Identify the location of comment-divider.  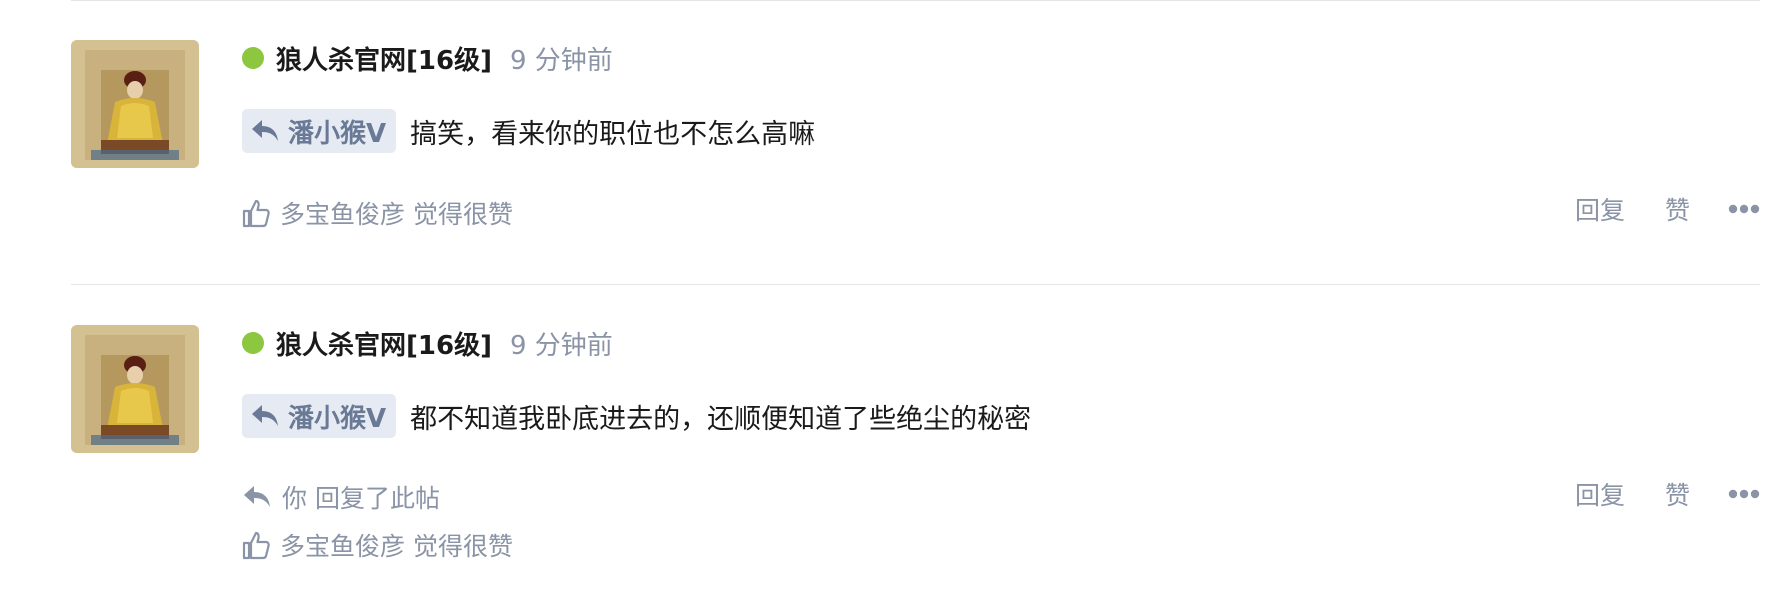
(915, 284).